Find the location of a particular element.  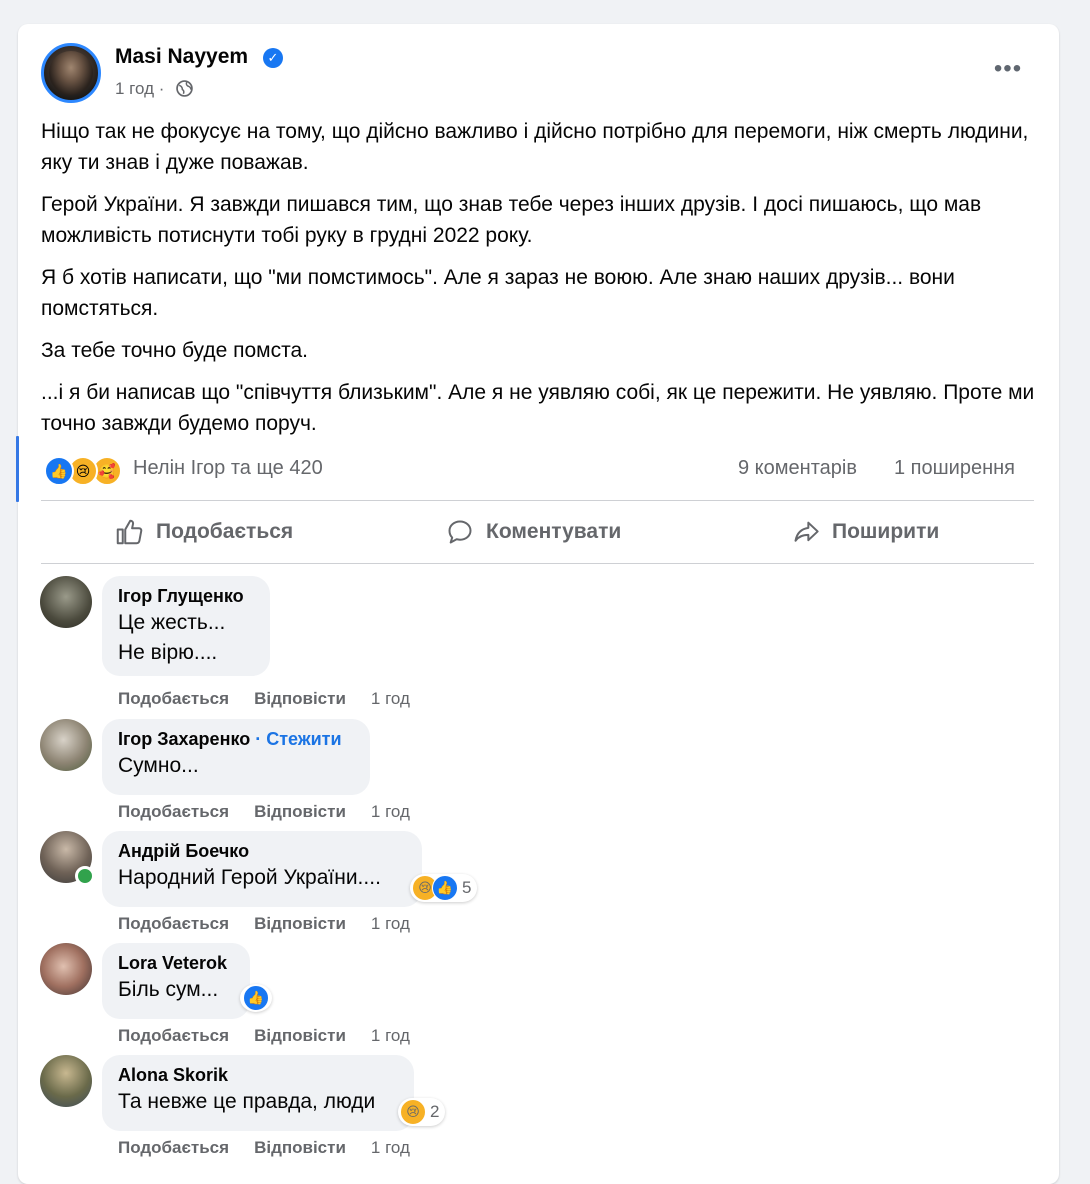

share-button: Поширити is located at coordinates (865, 532).